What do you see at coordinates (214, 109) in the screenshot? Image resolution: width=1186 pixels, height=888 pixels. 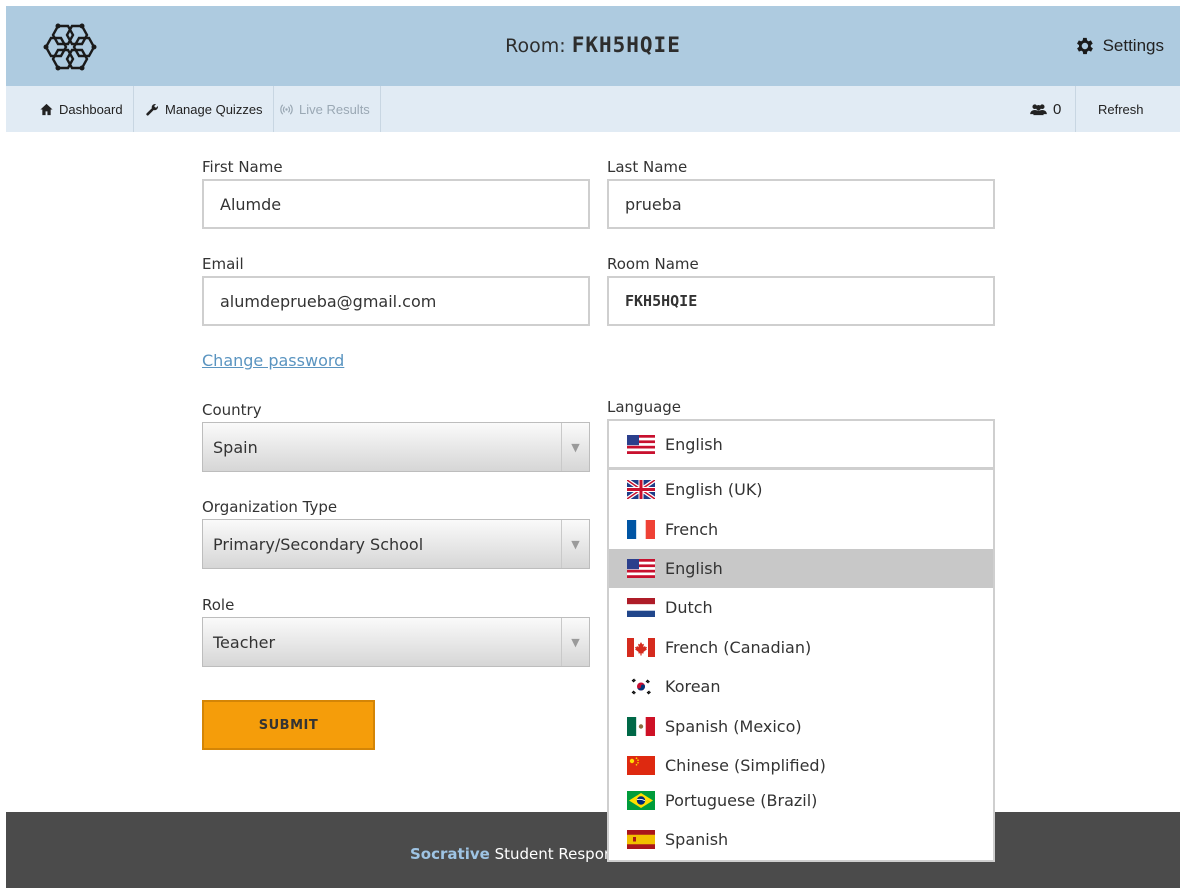 I see `nav-manage-quizzes-label: Manage Quizzes` at bounding box center [214, 109].